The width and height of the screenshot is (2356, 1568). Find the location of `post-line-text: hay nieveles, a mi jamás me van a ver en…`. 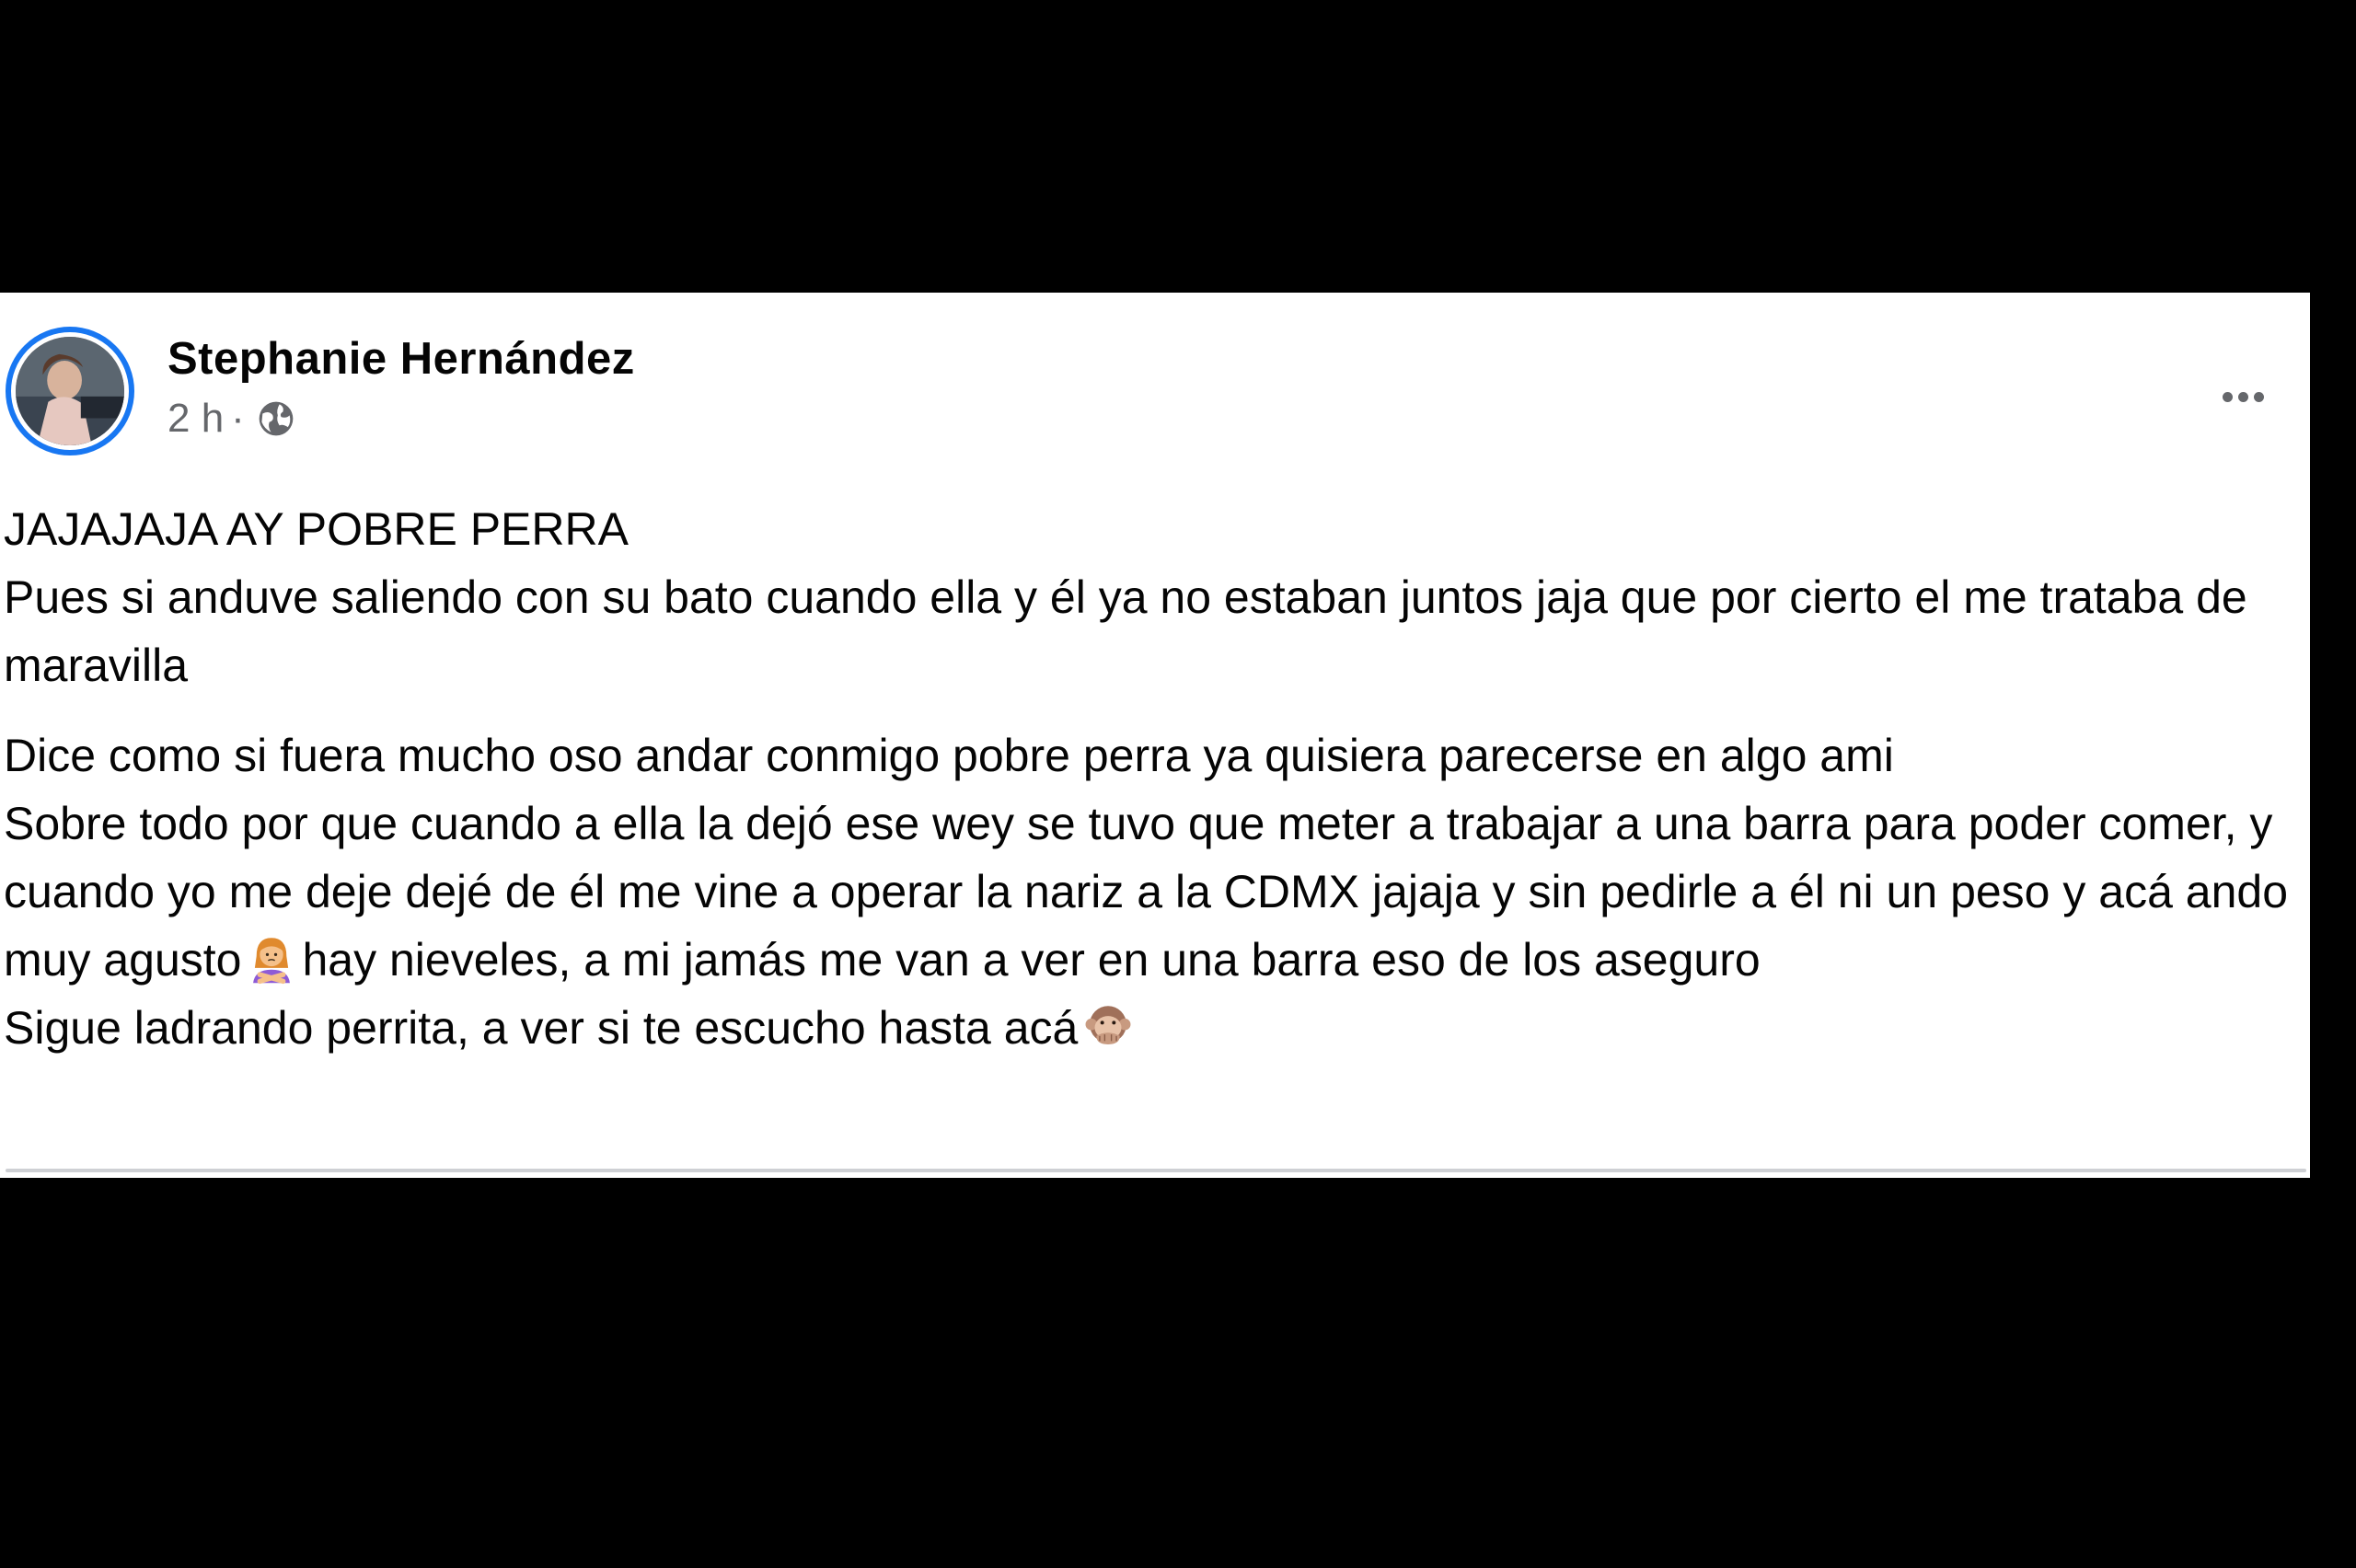

post-line-text: hay nieveles, a mi jamás me van a ver en… is located at coordinates (1031, 960).